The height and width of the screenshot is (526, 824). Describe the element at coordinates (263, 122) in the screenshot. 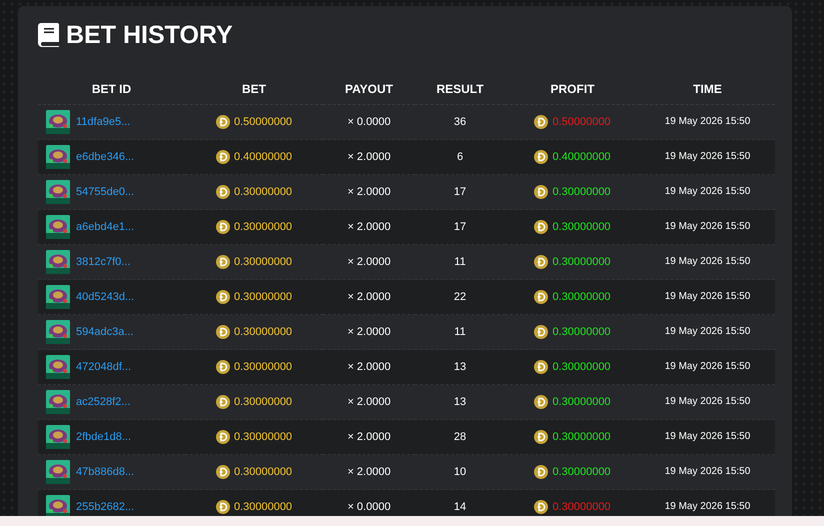

I see `bet-amount: 0.50000000` at that location.